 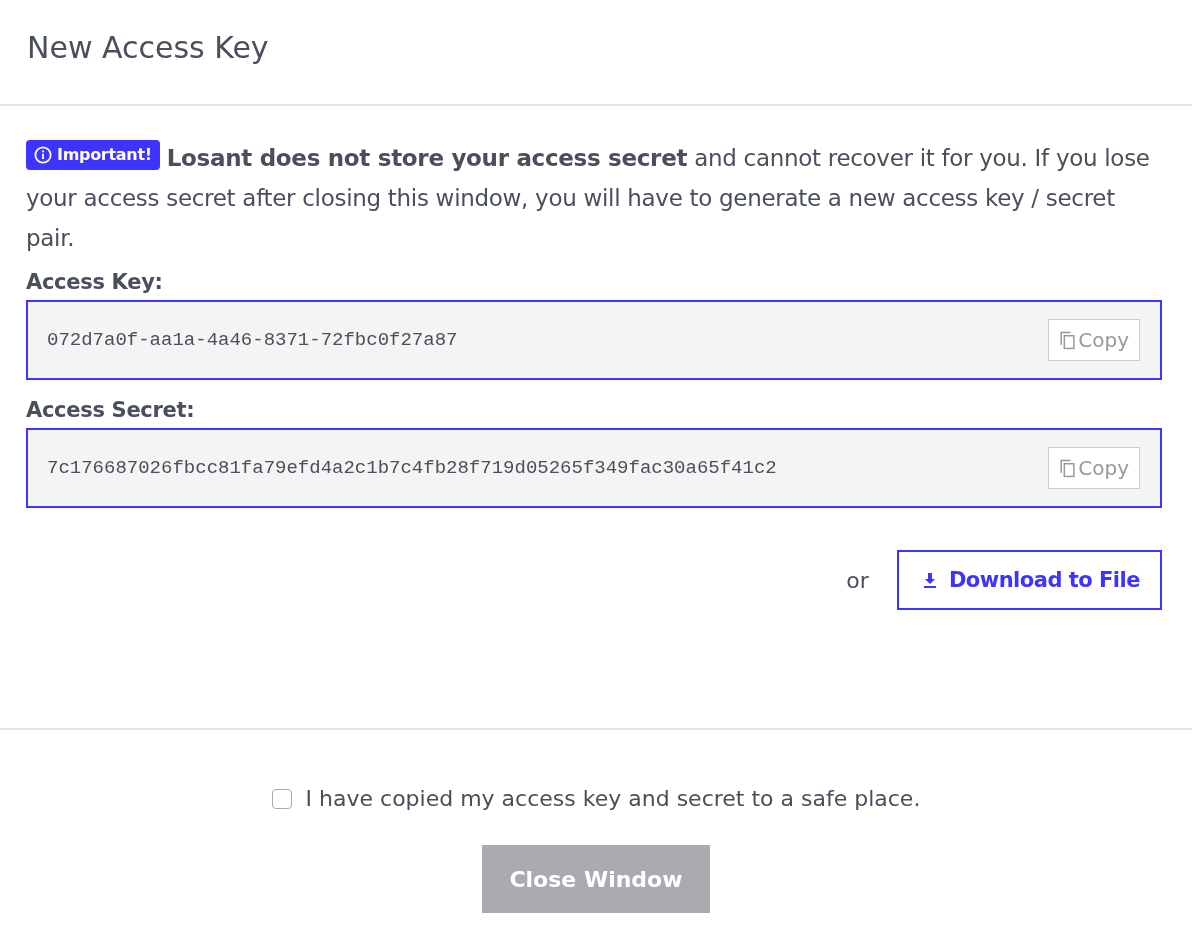 I want to click on checkbox-label: I have copied my access key and secret to a safe place., so click(x=613, y=798).